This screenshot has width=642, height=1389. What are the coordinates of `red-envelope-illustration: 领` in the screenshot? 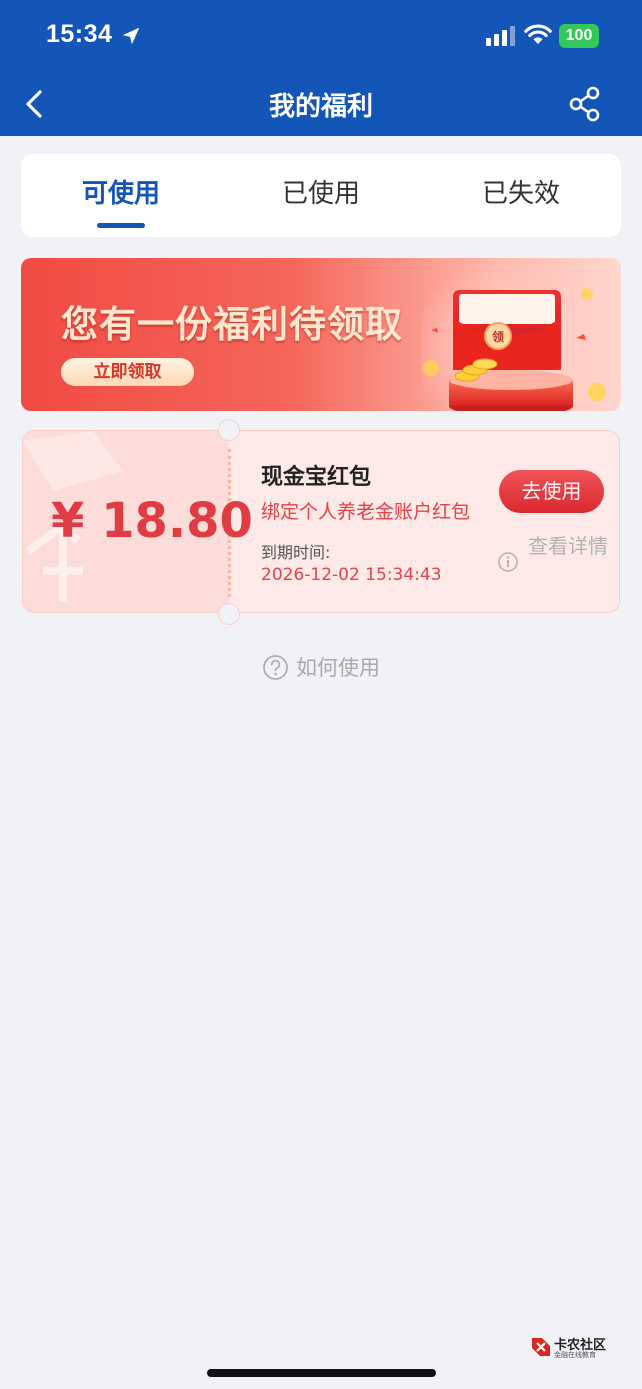 It's located at (513, 334).